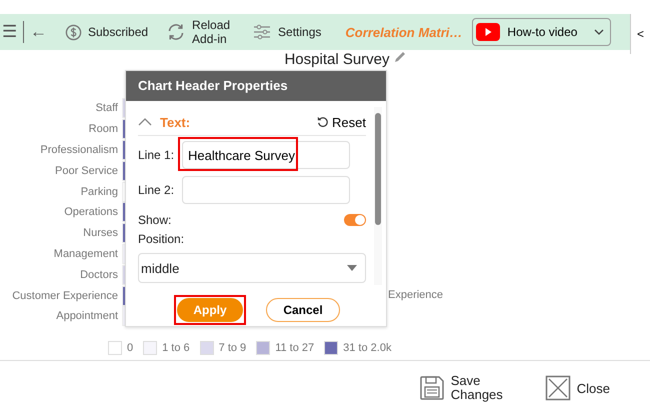 This screenshot has height=414, width=650. What do you see at coordinates (79, 150) in the screenshot?
I see `row-label: Professionalism` at bounding box center [79, 150].